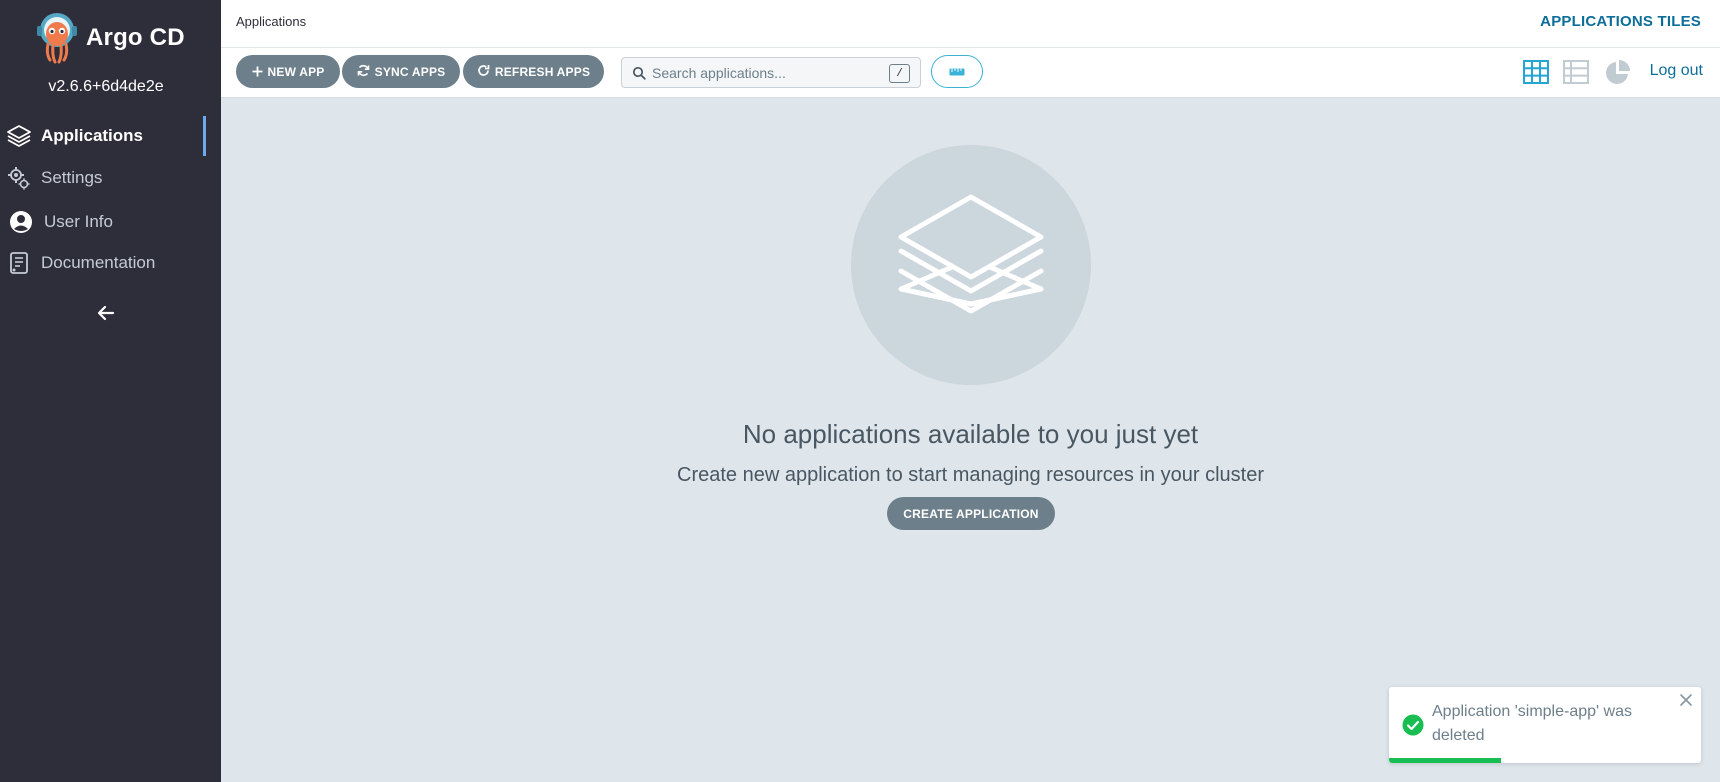  I want to click on toolbar: NEW APP SYNC APPS REFRESH APPS / Log out, so click(970, 73).